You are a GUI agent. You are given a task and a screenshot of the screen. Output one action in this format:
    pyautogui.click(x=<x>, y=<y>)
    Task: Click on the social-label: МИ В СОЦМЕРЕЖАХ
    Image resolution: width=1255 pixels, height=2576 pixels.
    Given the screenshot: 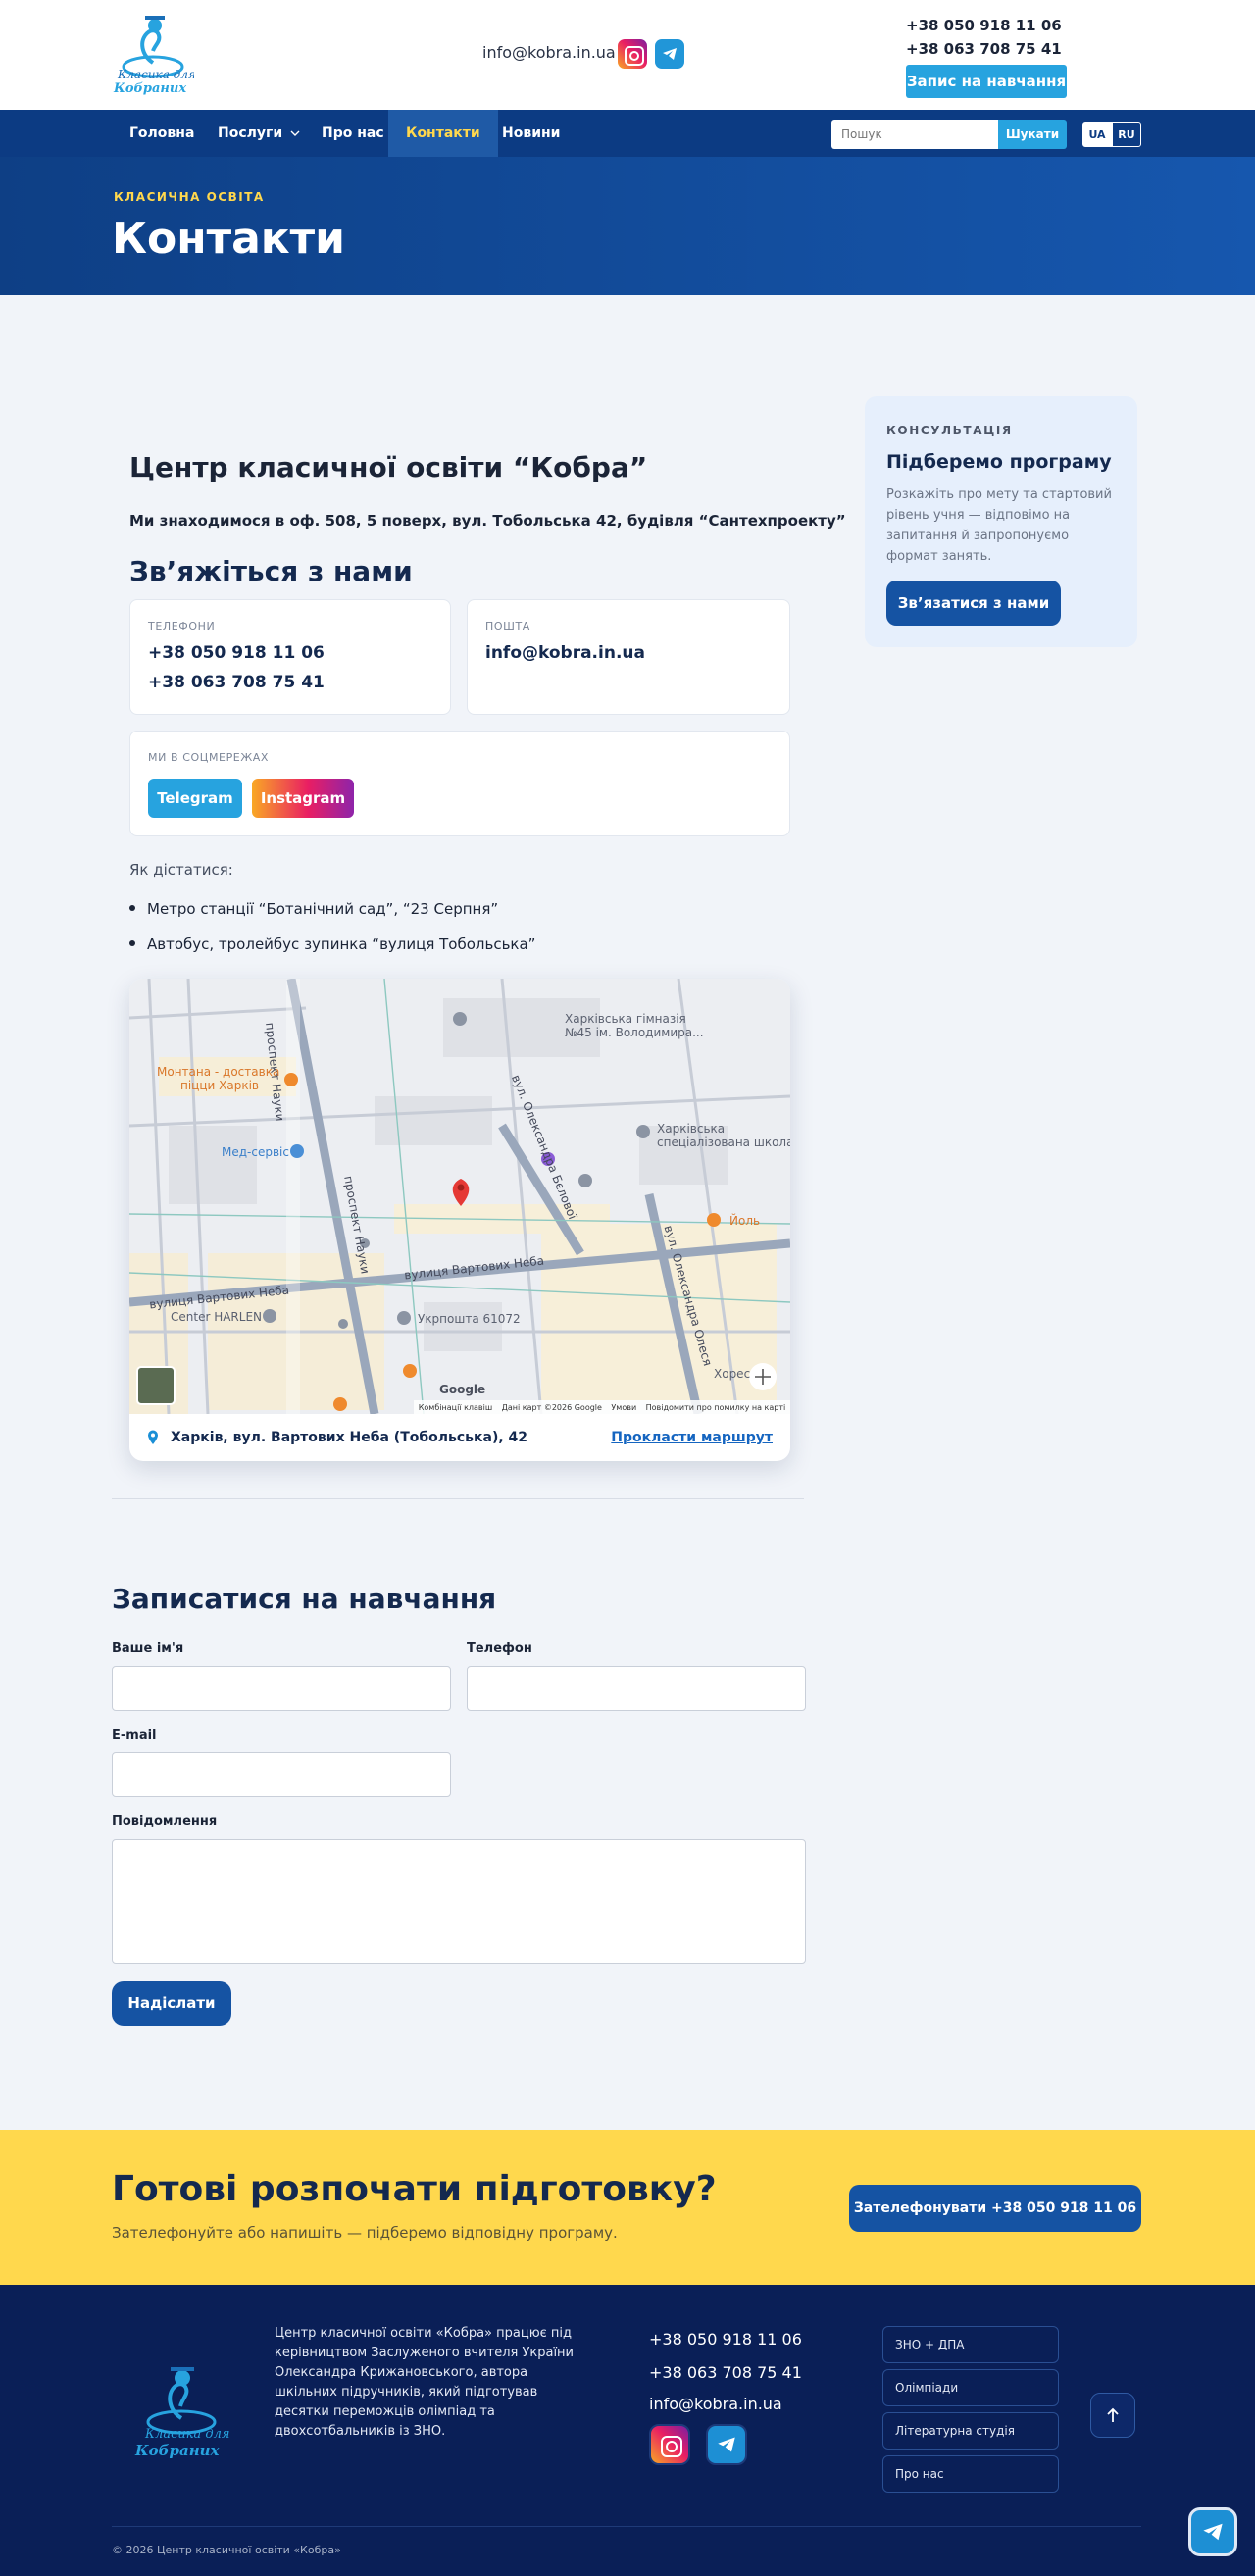 What is the action you would take?
    pyautogui.click(x=209, y=757)
    